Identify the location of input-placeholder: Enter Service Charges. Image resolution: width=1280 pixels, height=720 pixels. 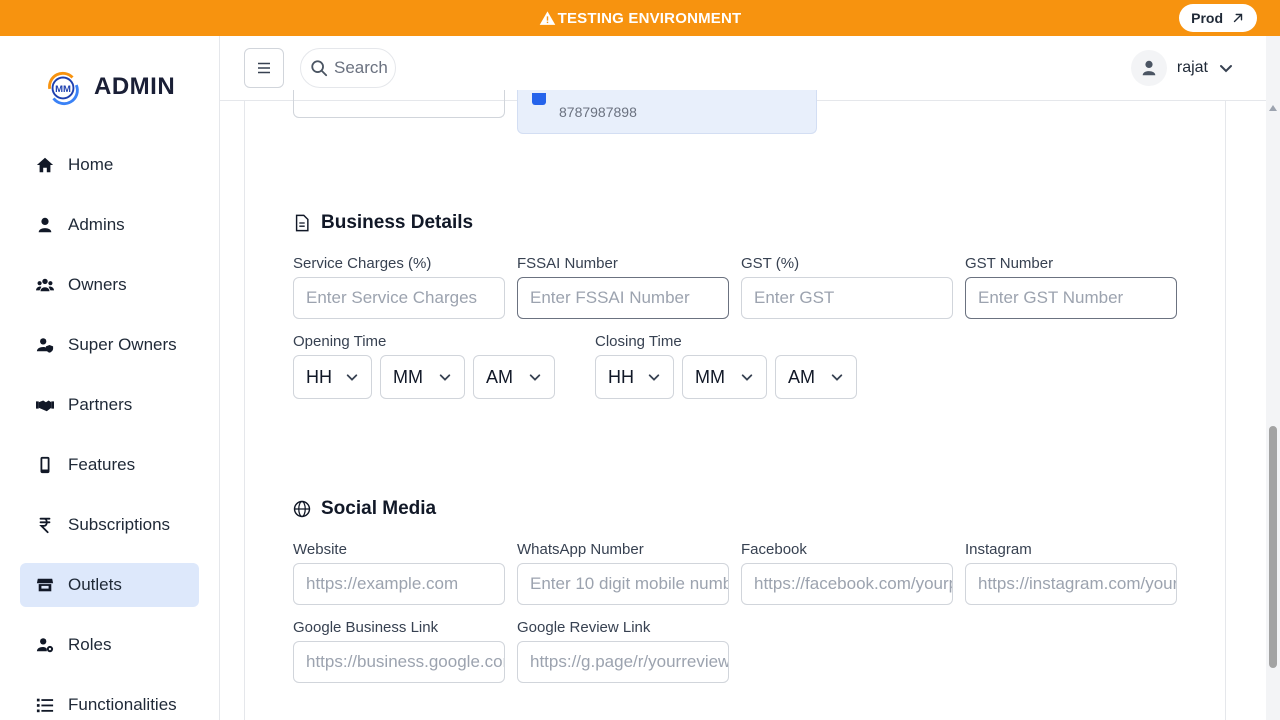
(392, 297).